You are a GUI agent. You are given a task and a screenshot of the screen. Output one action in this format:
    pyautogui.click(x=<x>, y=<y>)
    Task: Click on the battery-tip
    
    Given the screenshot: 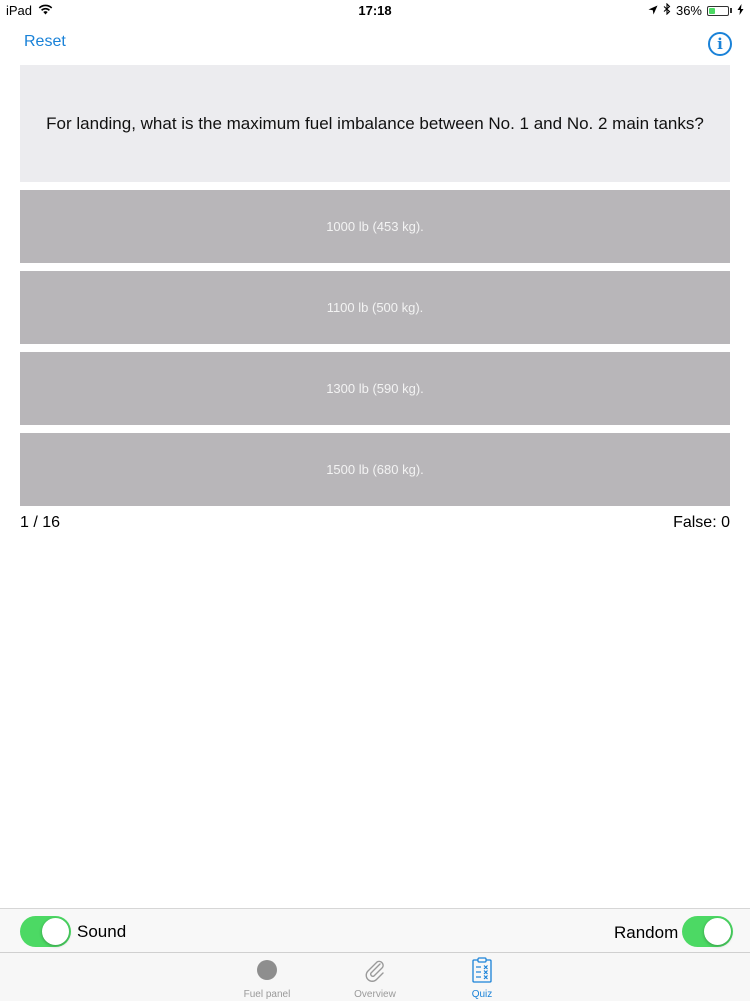 What is the action you would take?
    pyautogui.click(x=731, y=10)
    